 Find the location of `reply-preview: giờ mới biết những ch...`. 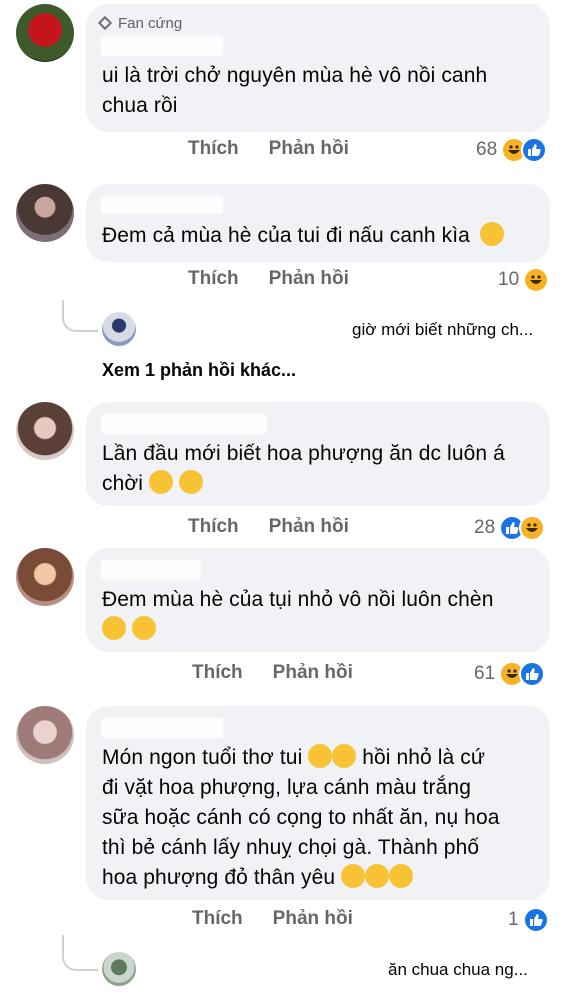

reply-preview: giờ mới biết những ch... is located at coordinates (442, 330).